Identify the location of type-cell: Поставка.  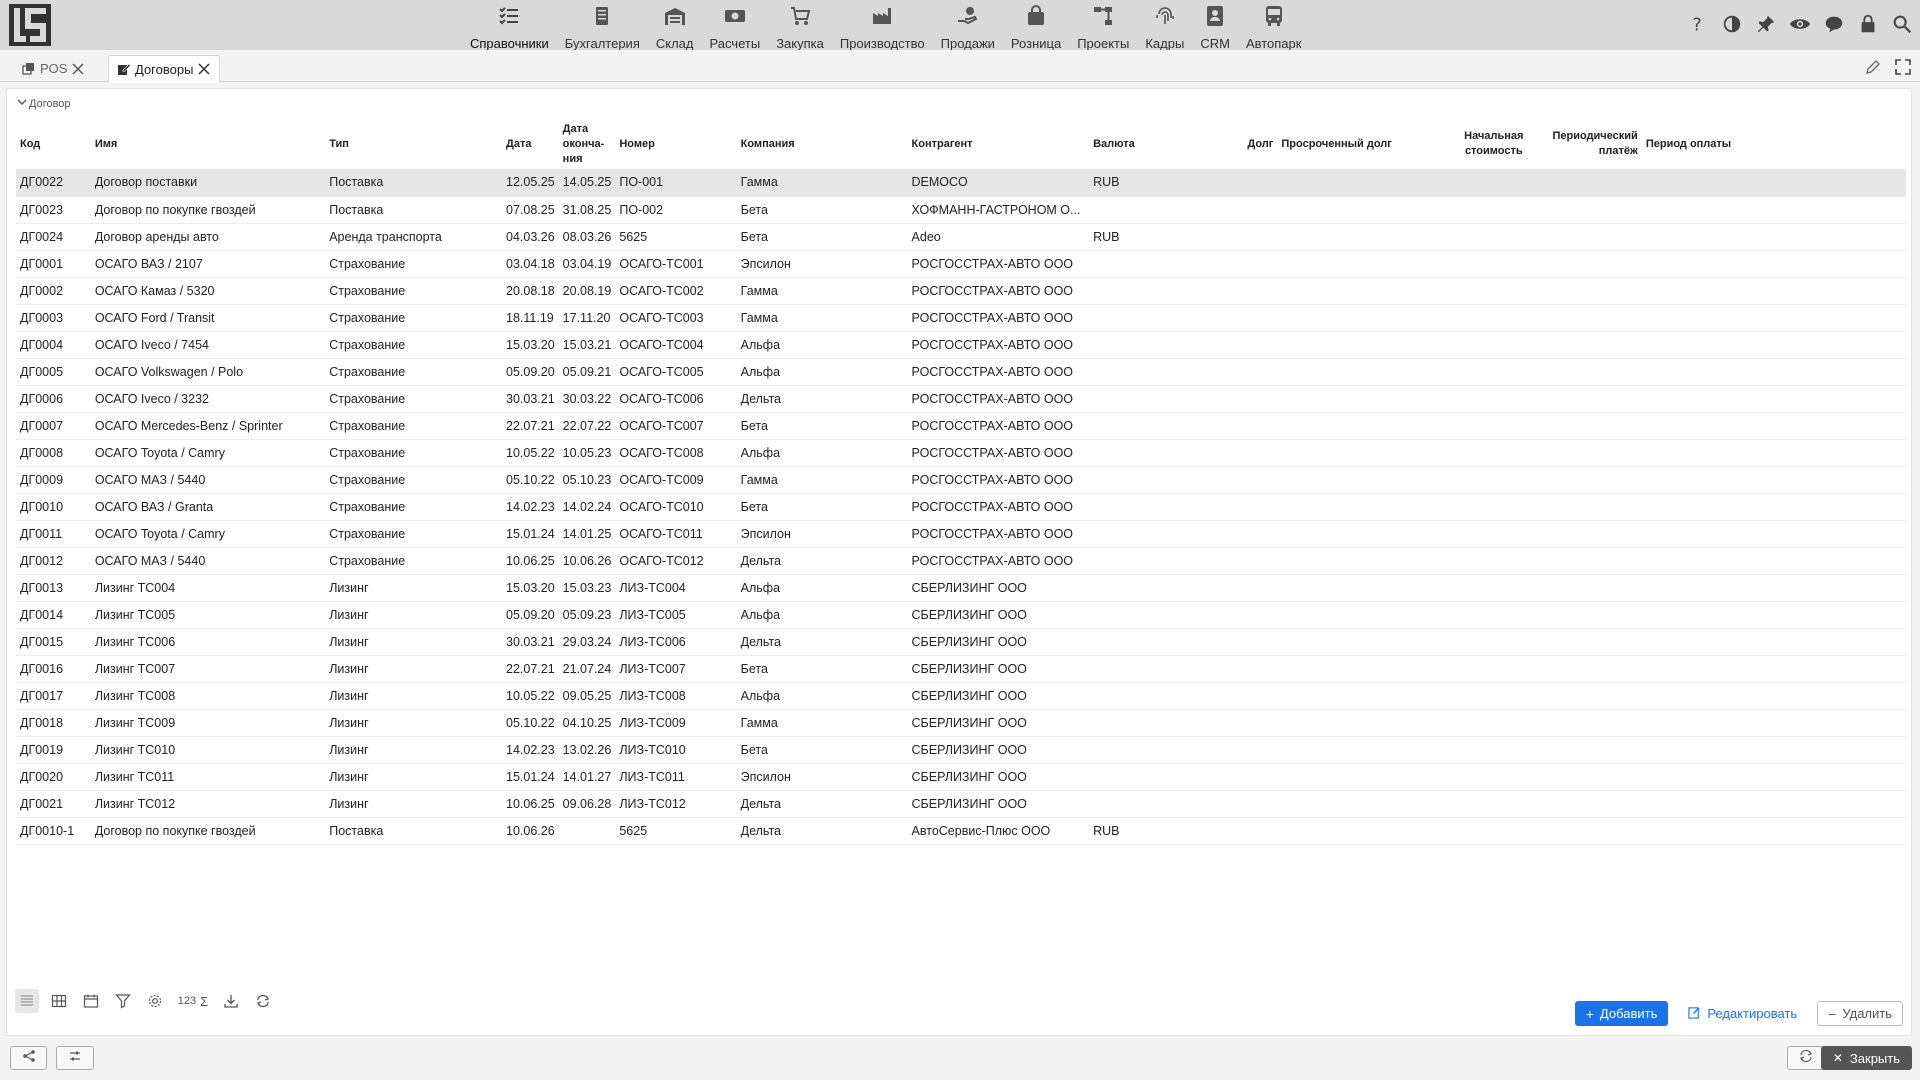
(413, 831).